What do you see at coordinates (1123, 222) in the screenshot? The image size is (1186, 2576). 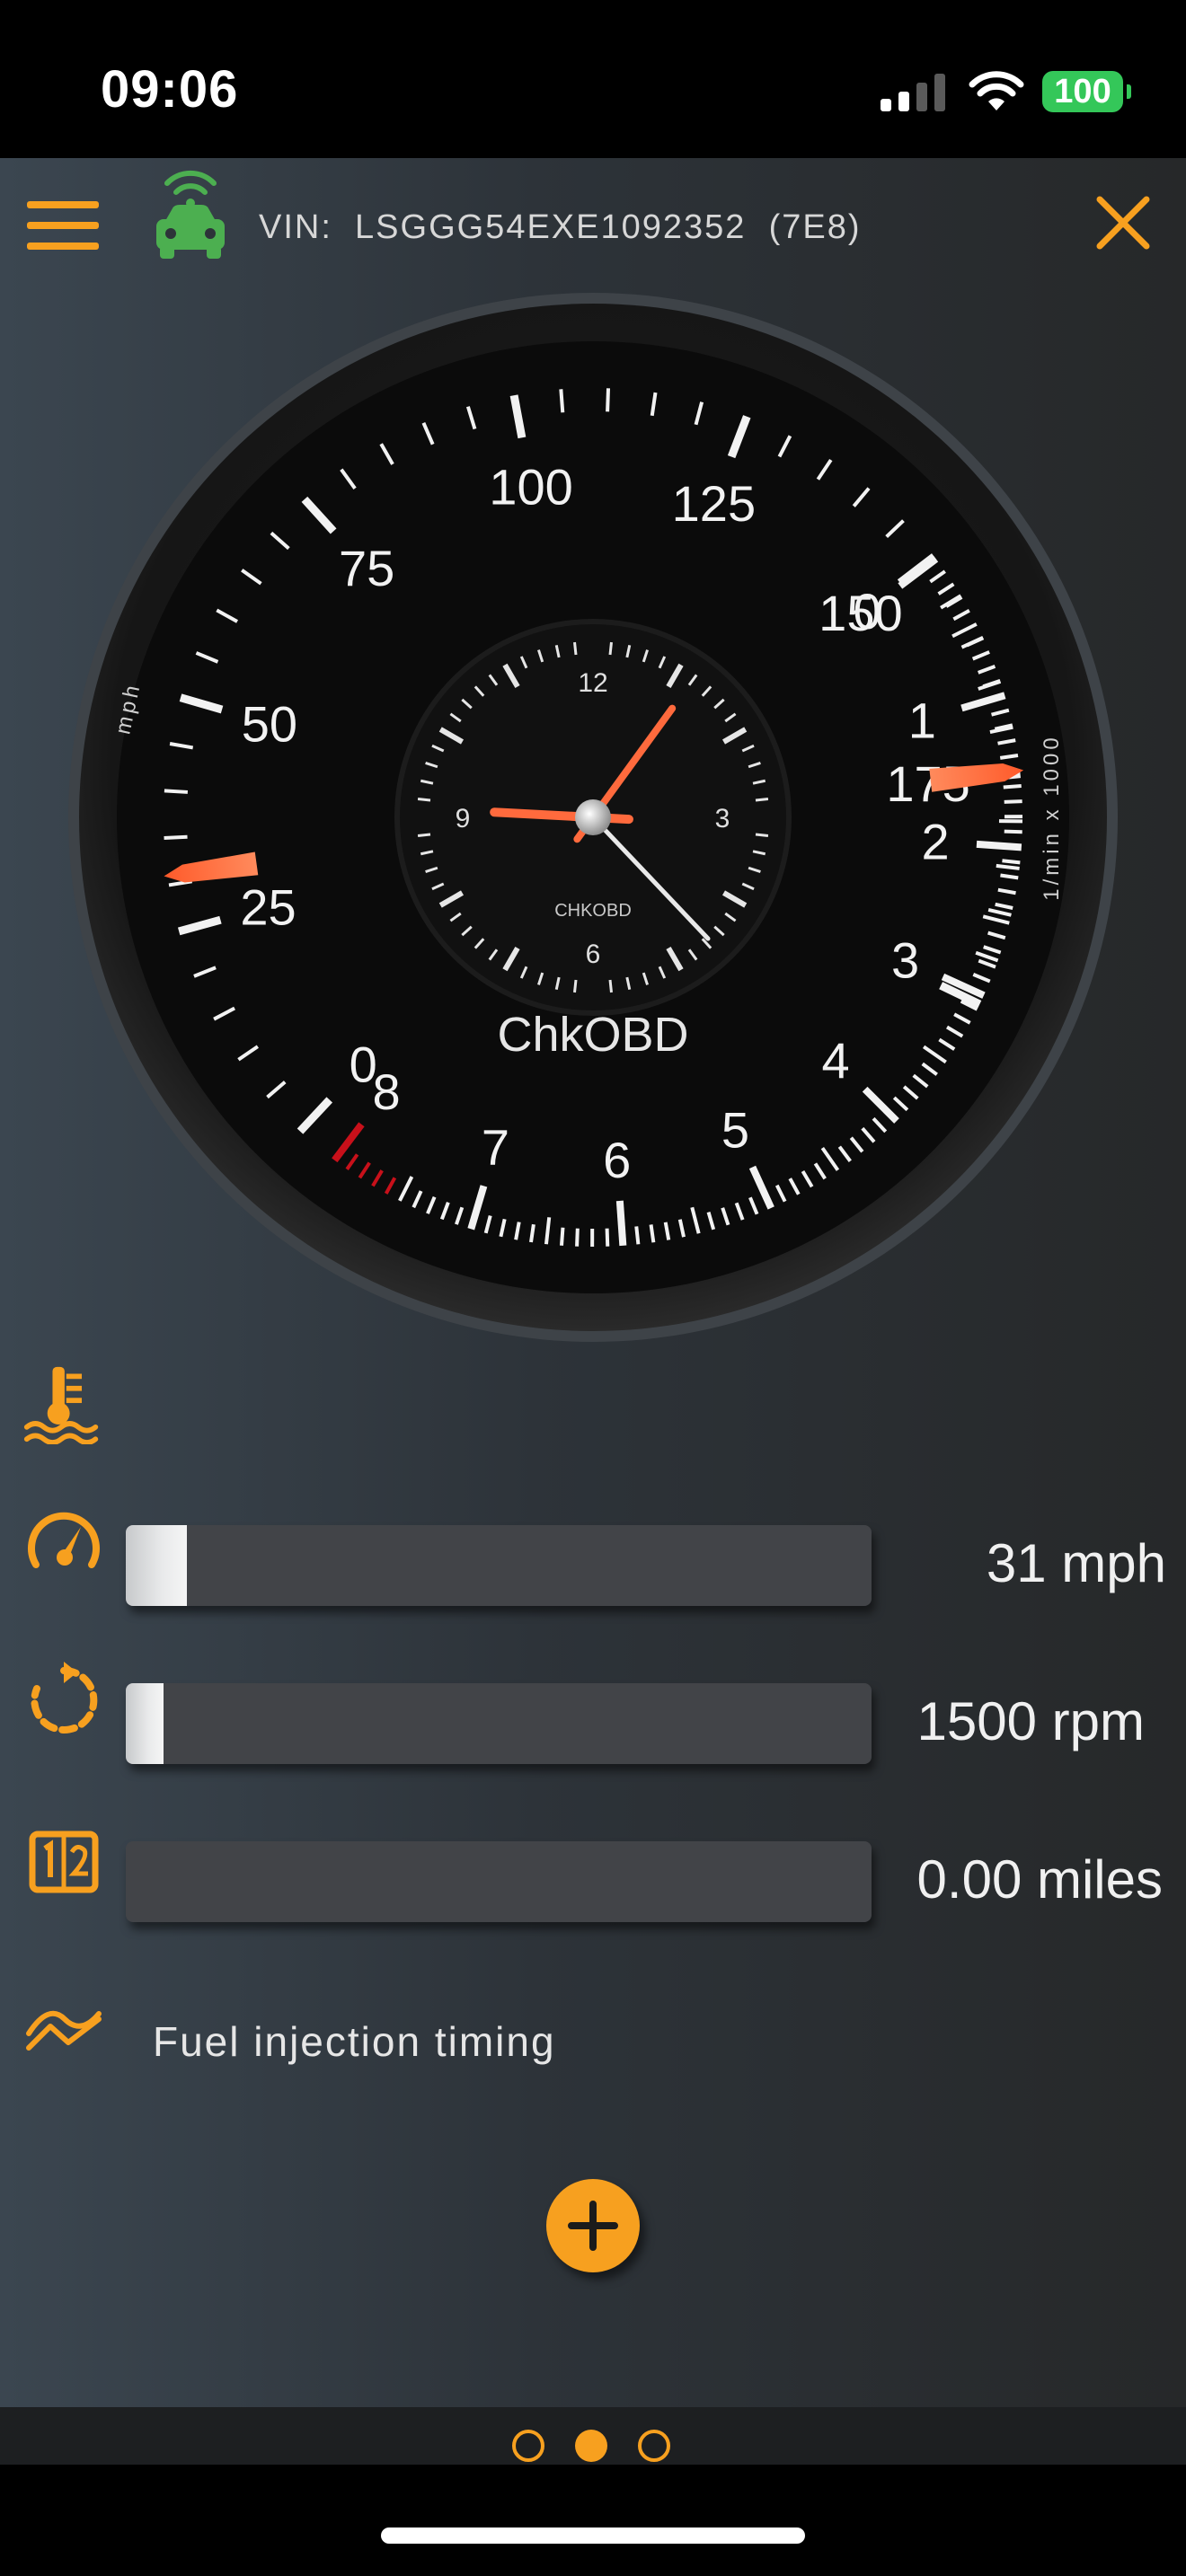 I see `close-icon` at bounding box center [1123, 222].